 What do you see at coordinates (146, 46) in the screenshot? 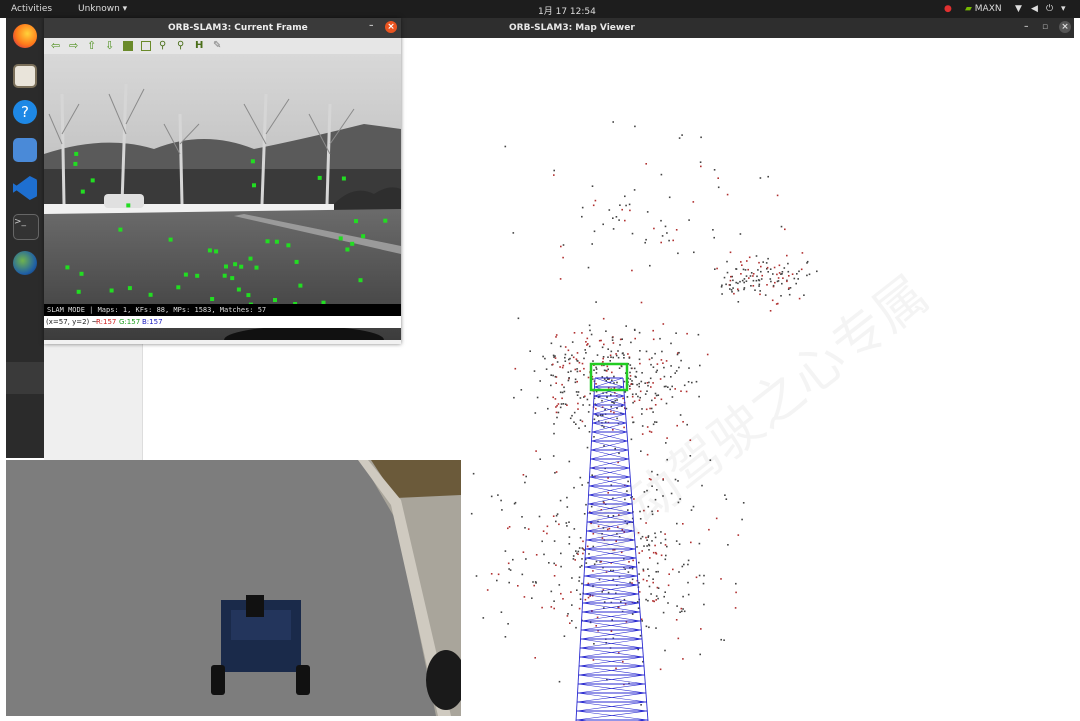
I see `copy-icon` at bounding box center [146, 46].